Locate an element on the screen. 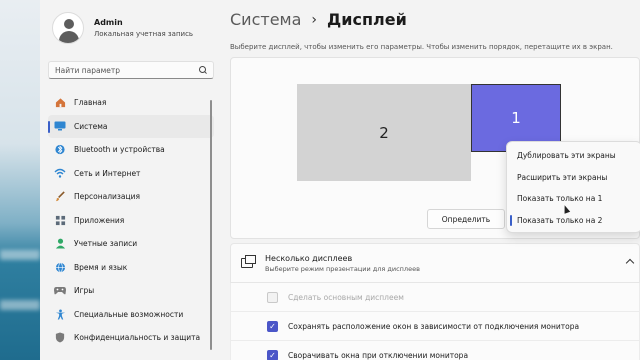 Image resolution: width=640 pixels, height=360 pixels. minimize-windows-checkbox: ✓ is located at coordinates (272, 354).